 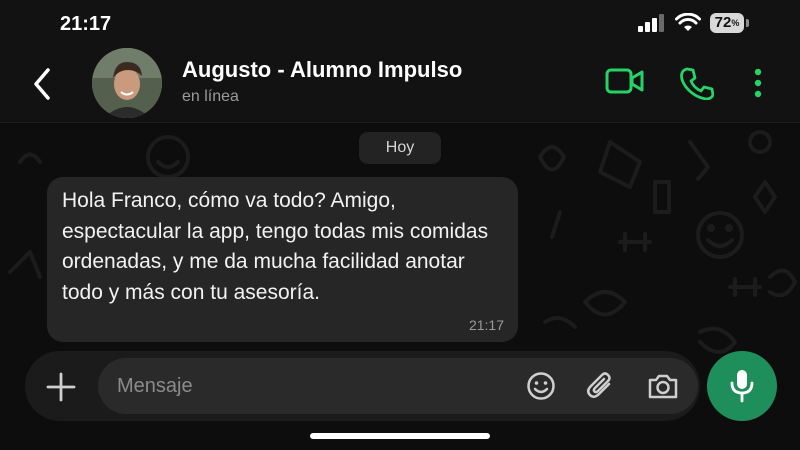 What do you see at coordinates (697, 83) in the screenshot?
I see `phone-icon` at bounding box center [697, 83].